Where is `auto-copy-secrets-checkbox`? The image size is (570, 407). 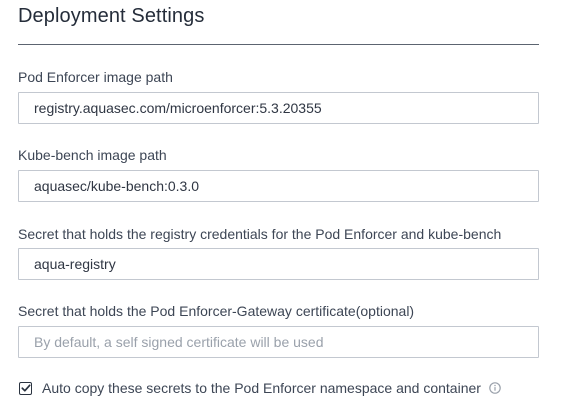 auto-copy-secrets-checkbox is located at coordinates (25, 388).